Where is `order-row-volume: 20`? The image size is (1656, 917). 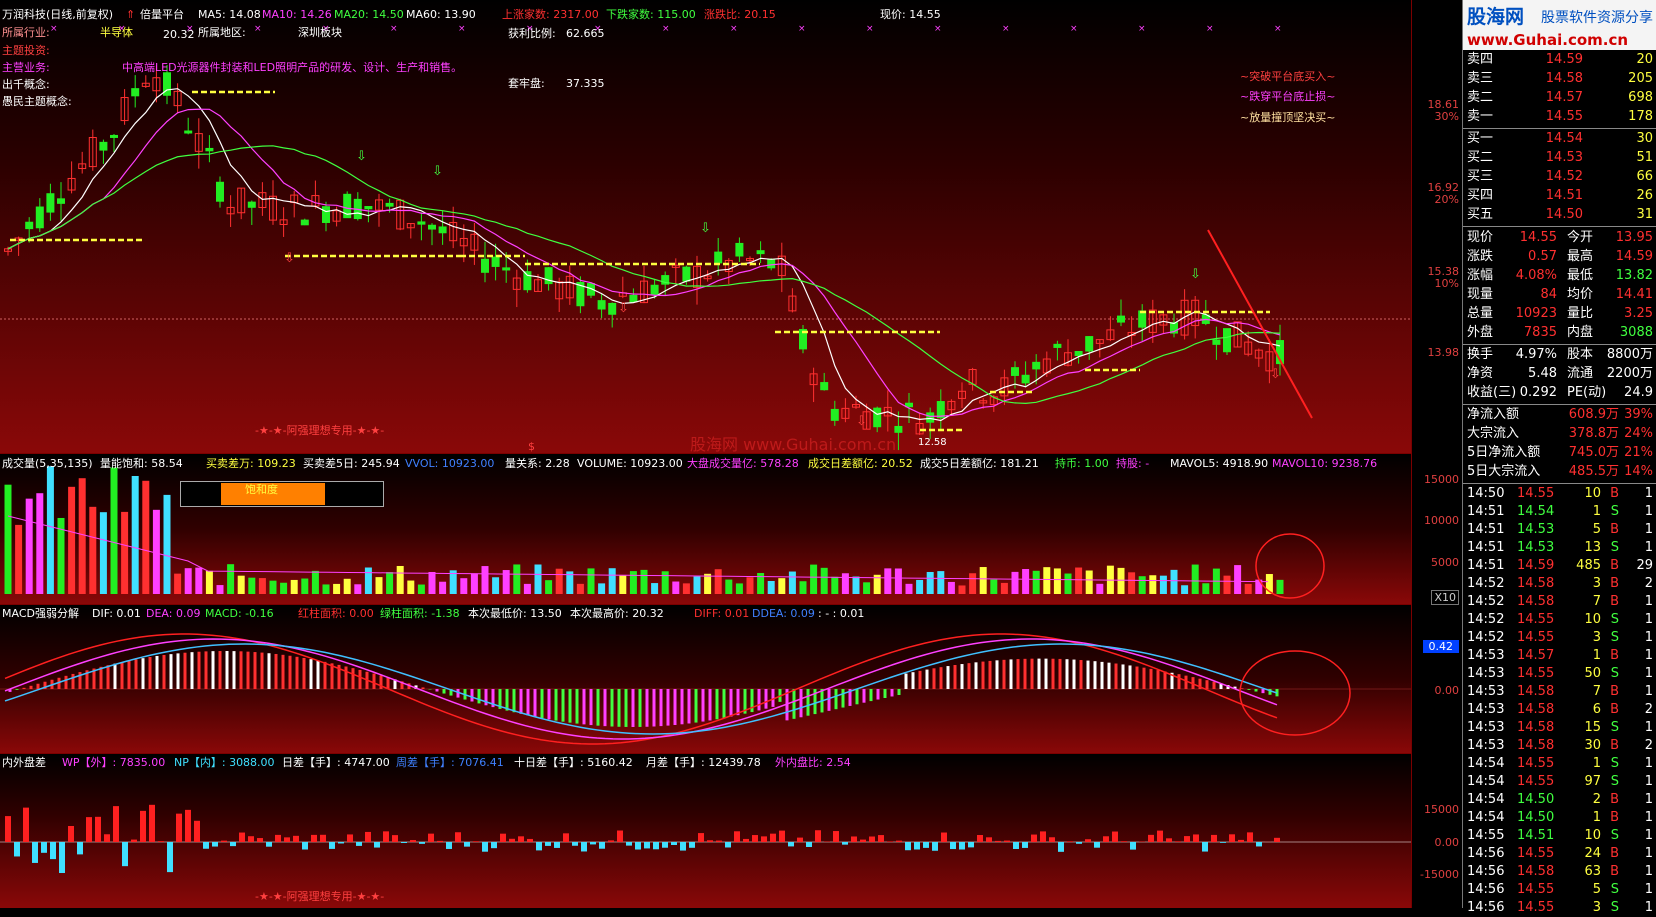 order-row-volume: 20 is located at coordinates (1644, 60).